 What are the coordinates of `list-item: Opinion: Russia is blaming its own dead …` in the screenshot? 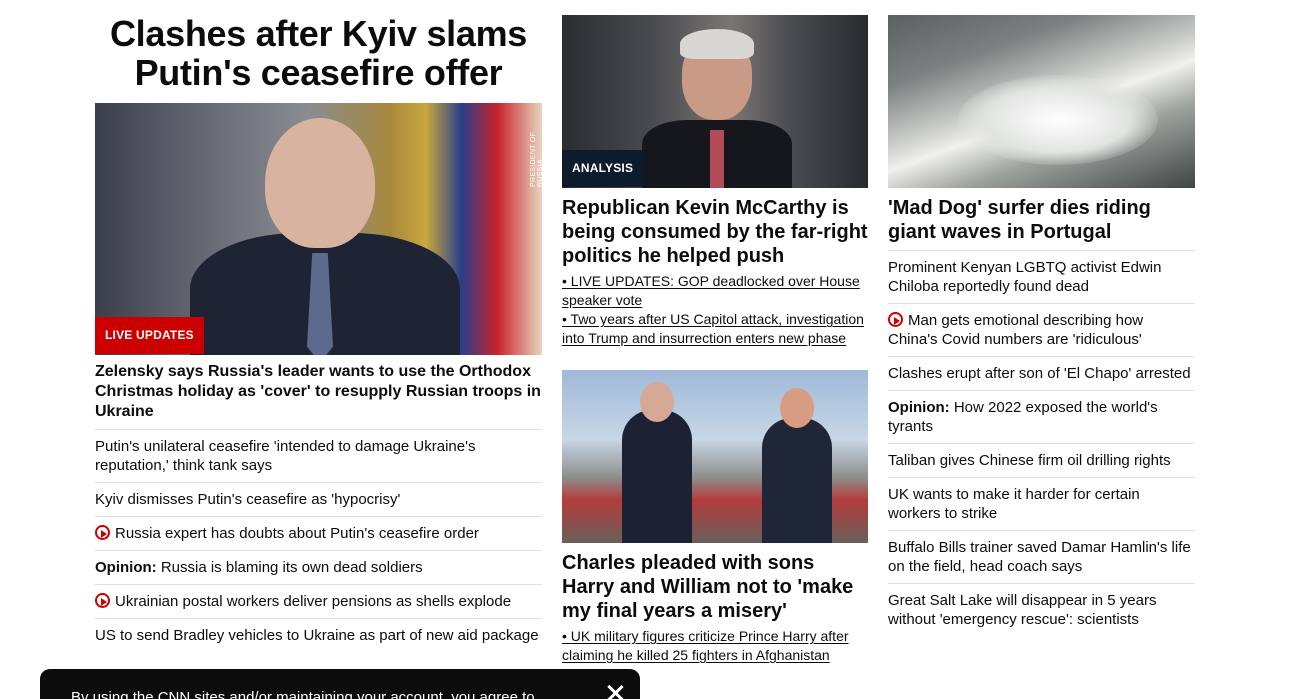 It's located at (318, 567).